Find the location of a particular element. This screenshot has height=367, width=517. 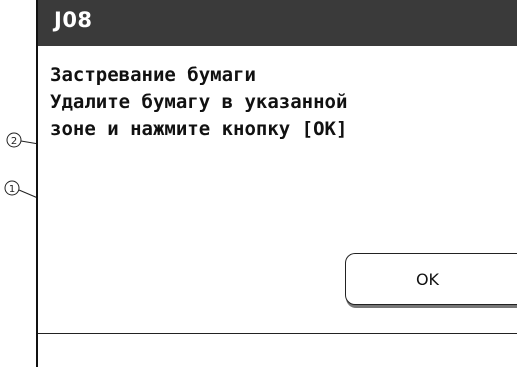

message-line-3: зоне и нажмите кнопку [OK] is located at coordinates (199, 129).